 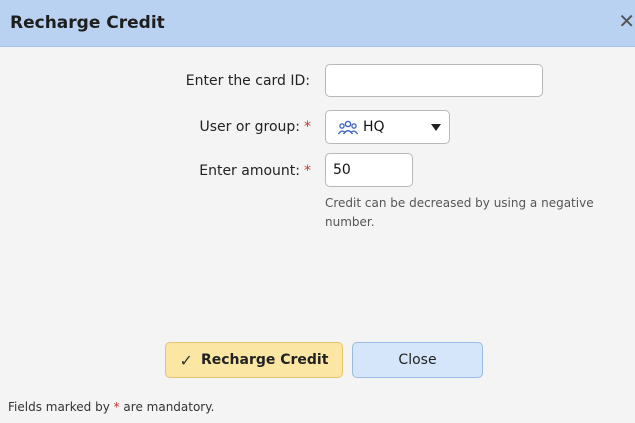 What do you see at coordinates (87, 23) in the screenshot?
I see `dialog-title: Recharge Credit` at bounding box center [87, 23].